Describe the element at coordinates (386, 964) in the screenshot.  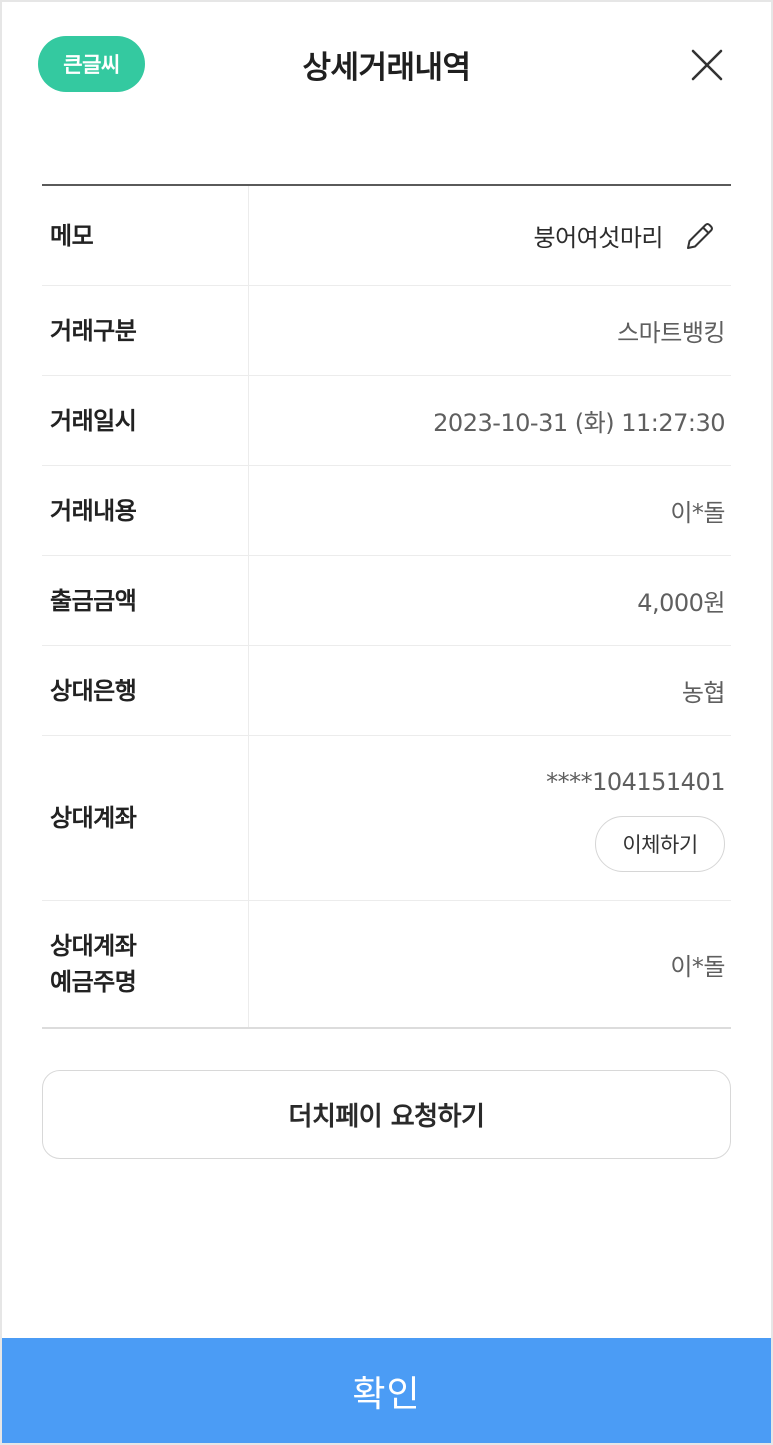
I see `holder-row: 상대계좌 예금주명 이*돌` at that location.